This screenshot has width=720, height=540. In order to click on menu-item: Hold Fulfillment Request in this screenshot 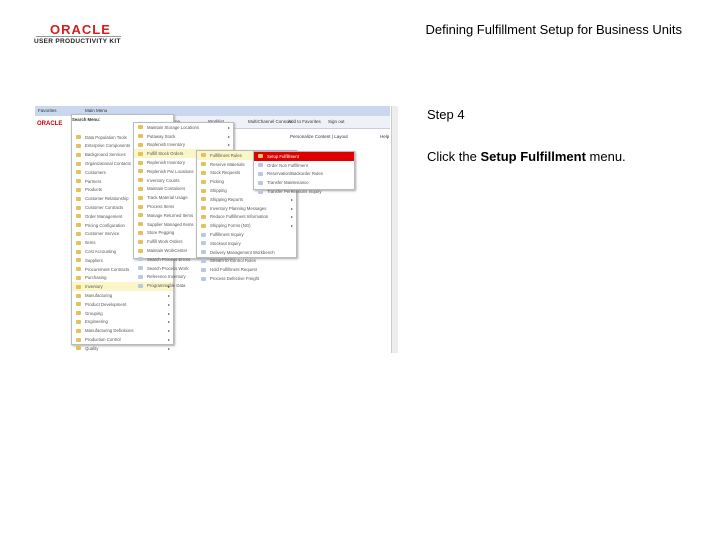, I will do `click(246, 269)`.